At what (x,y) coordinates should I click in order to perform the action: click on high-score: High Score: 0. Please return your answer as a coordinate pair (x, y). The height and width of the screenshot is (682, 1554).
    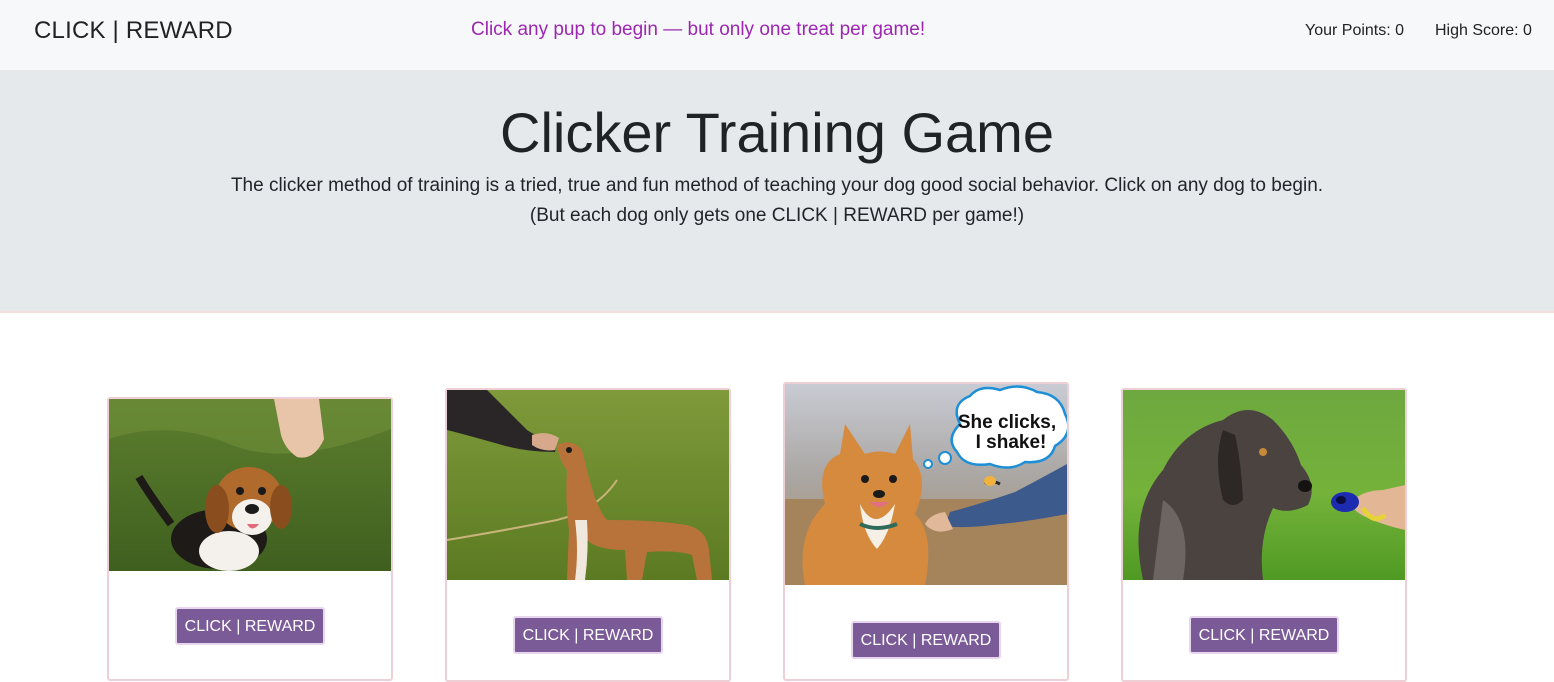
    Looking at the image, I should click on (1483, 30).